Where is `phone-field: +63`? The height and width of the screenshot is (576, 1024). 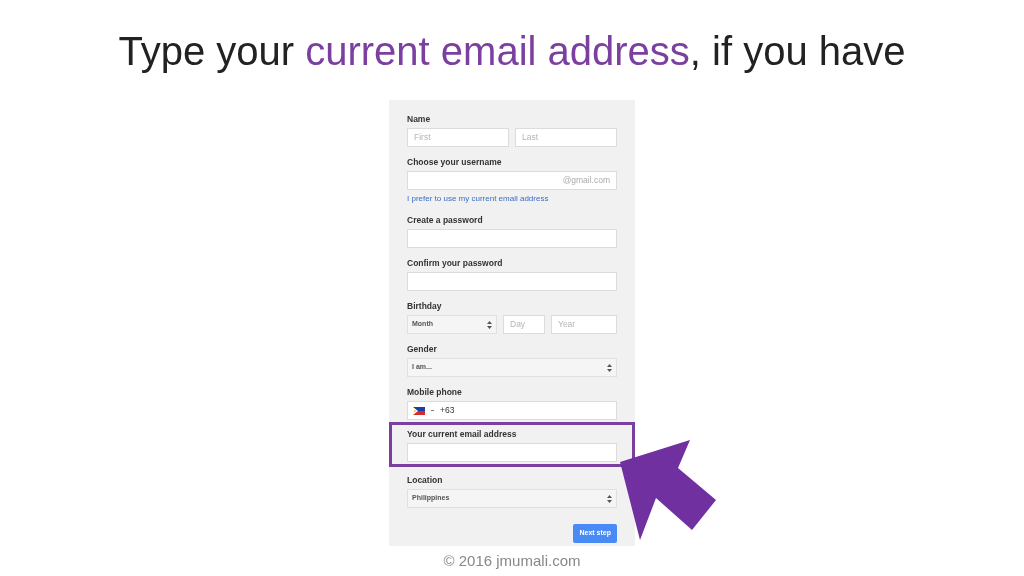 phone-field: +63 is located at coordinates (512, 410).